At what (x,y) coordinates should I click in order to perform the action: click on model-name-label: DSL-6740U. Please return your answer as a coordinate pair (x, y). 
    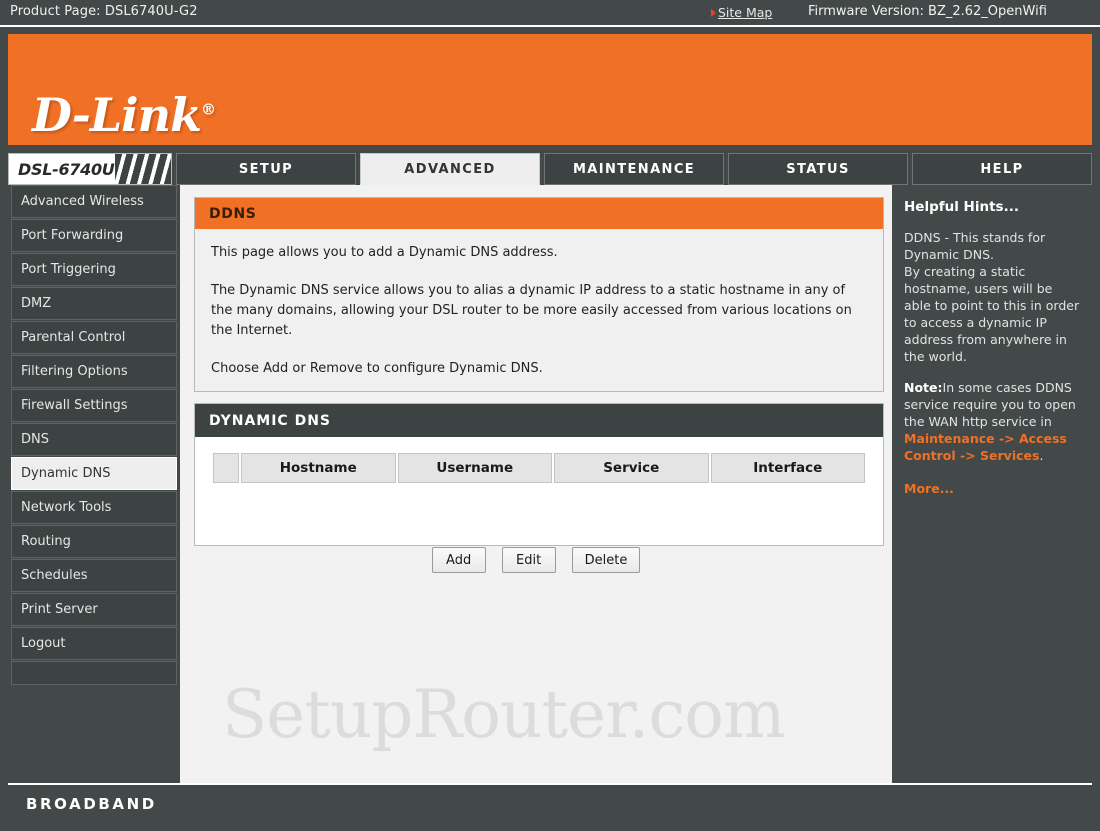
    Looking at the image, I should click on (66, 169).